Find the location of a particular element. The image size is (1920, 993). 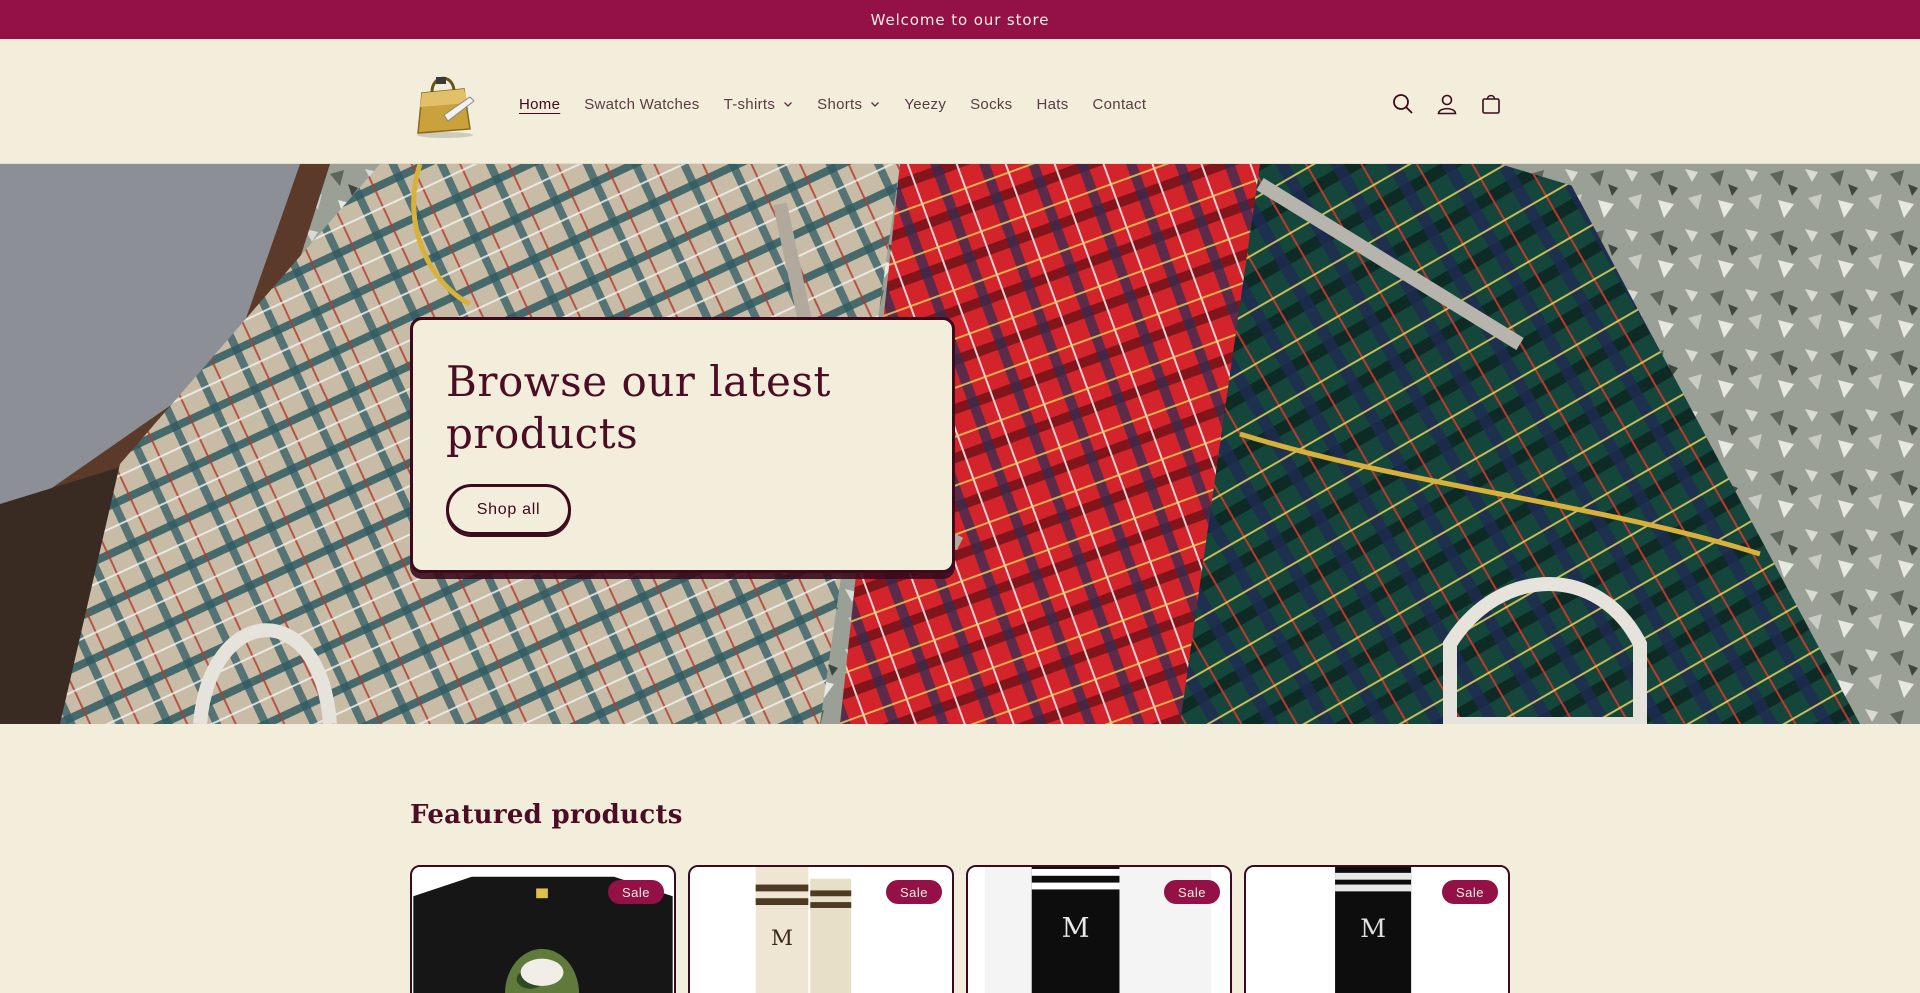

nav-item-tshirts: T-shirts is located at coordinates (759, 104).